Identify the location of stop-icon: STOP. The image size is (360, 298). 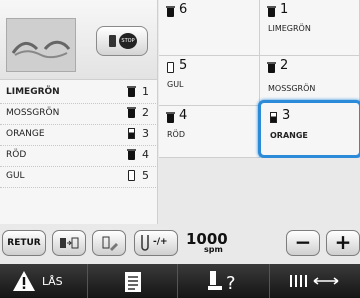
(128, 41).